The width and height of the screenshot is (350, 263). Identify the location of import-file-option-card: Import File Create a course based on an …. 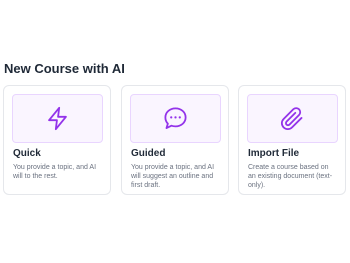
(292, 140).